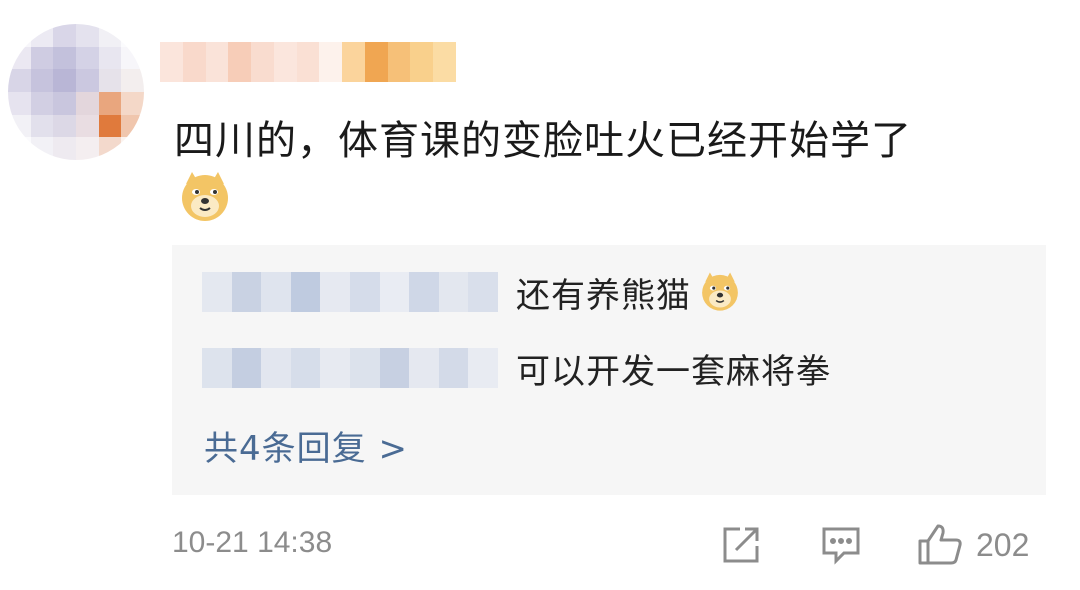 The width and height of the screenshot is (1080, 590). I want to click on share-icon, so click(741, 545).